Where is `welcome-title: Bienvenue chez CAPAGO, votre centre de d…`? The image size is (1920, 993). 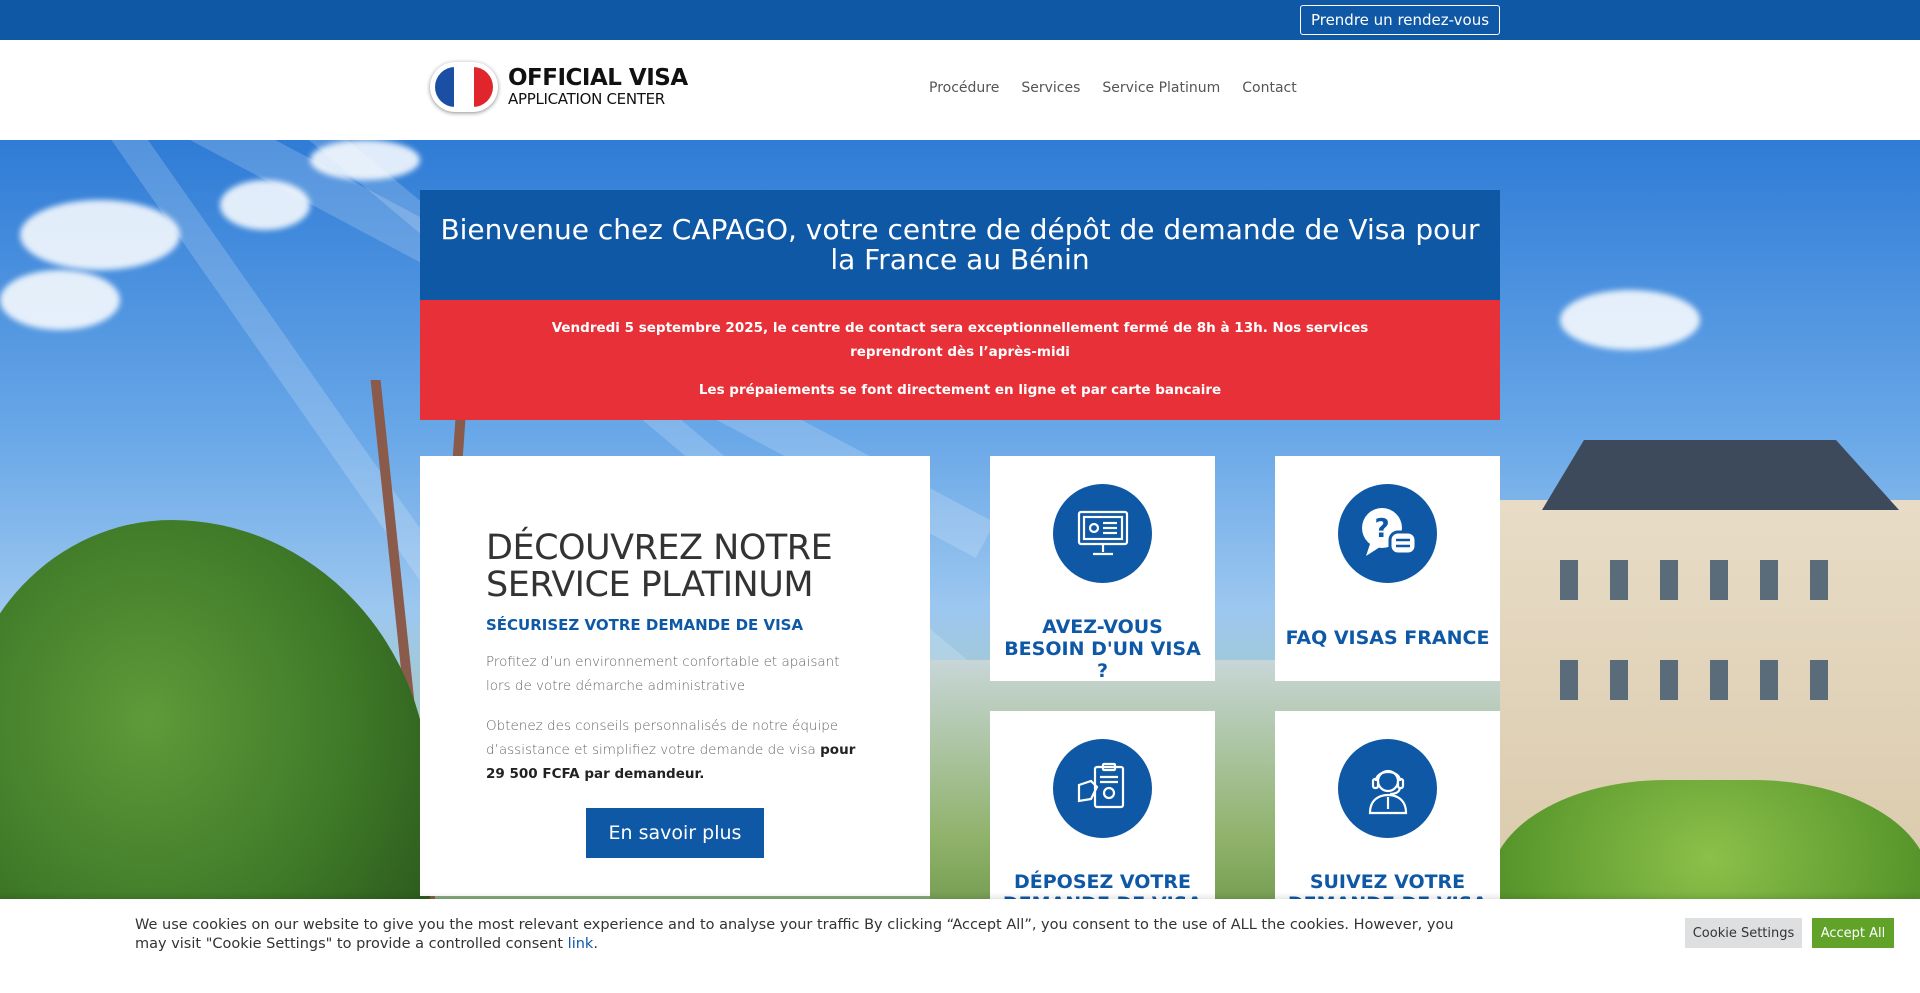
welcome-title: Bienvenue chez CAPAGO, votre centre de d… is located at coordinates (960, 244).